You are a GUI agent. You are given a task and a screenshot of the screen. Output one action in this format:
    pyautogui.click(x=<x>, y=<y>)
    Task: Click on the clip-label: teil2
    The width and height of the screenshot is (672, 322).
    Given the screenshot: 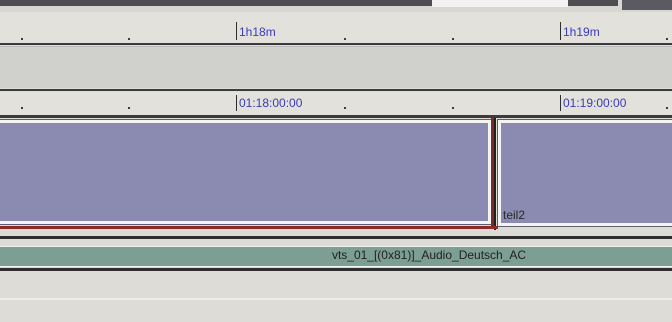 What is the action you would take?
    pyautogui.click(x=514, y=215)
    